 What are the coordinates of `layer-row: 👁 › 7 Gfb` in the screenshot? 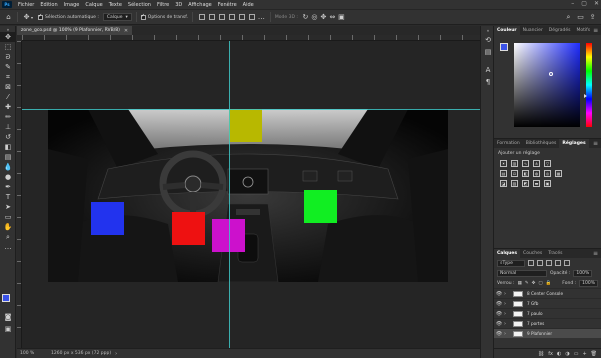 It's located at (547, 303).